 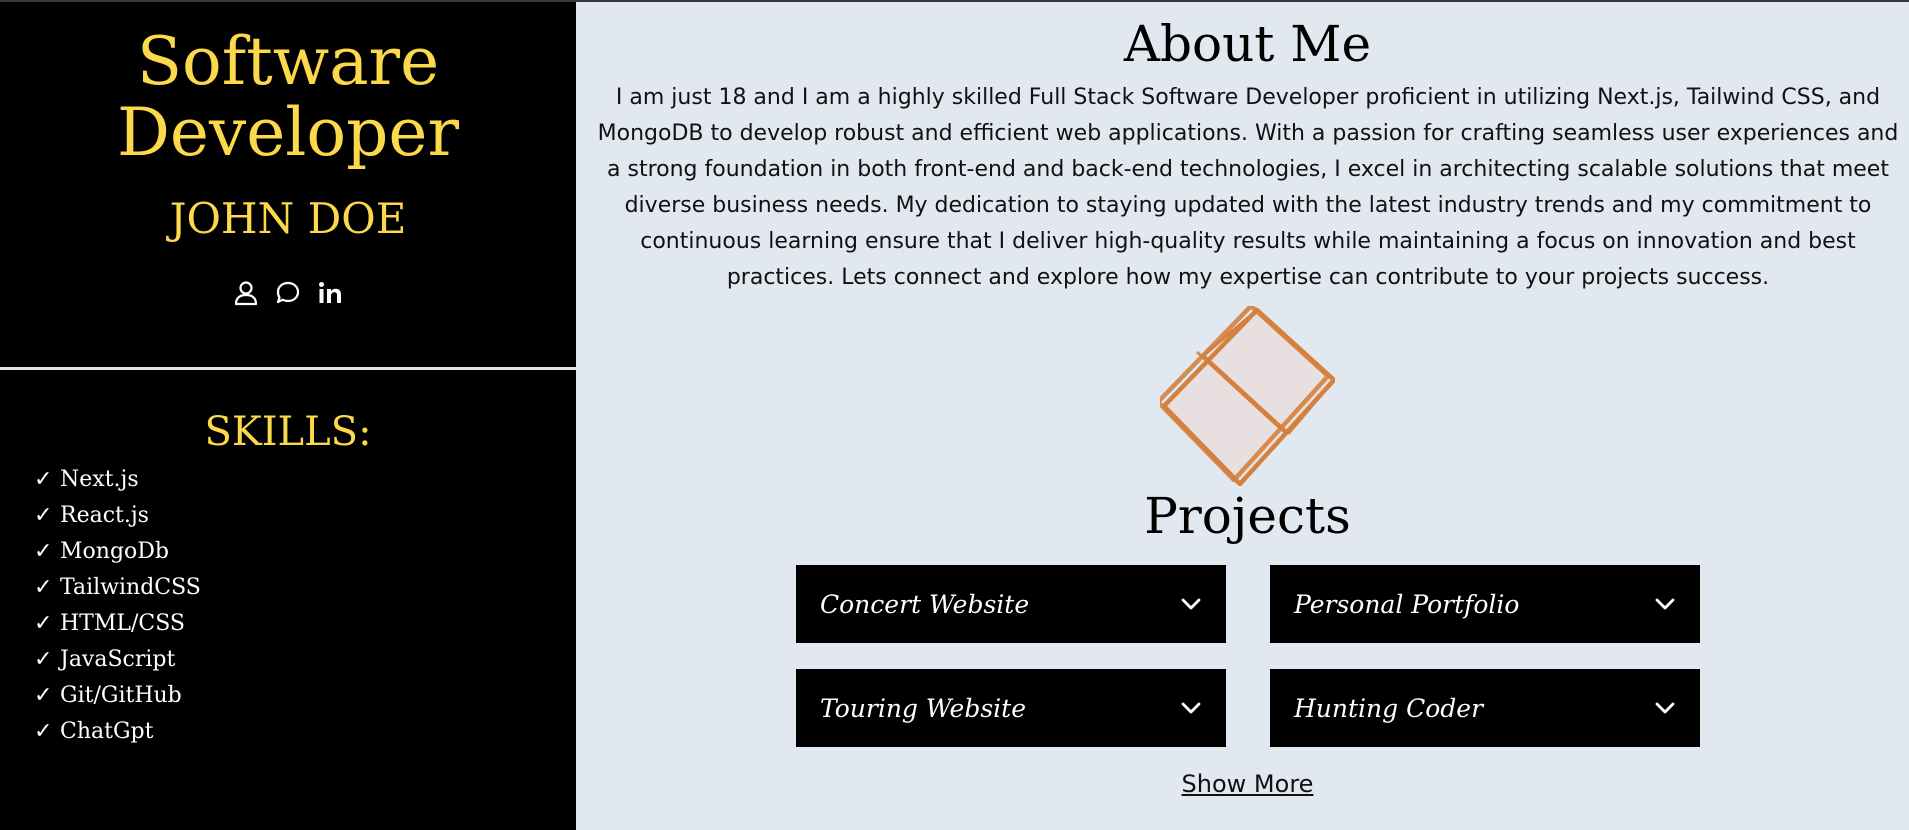 I want to click on skill-item: ✓ React.js, so click(x=117, y=516).